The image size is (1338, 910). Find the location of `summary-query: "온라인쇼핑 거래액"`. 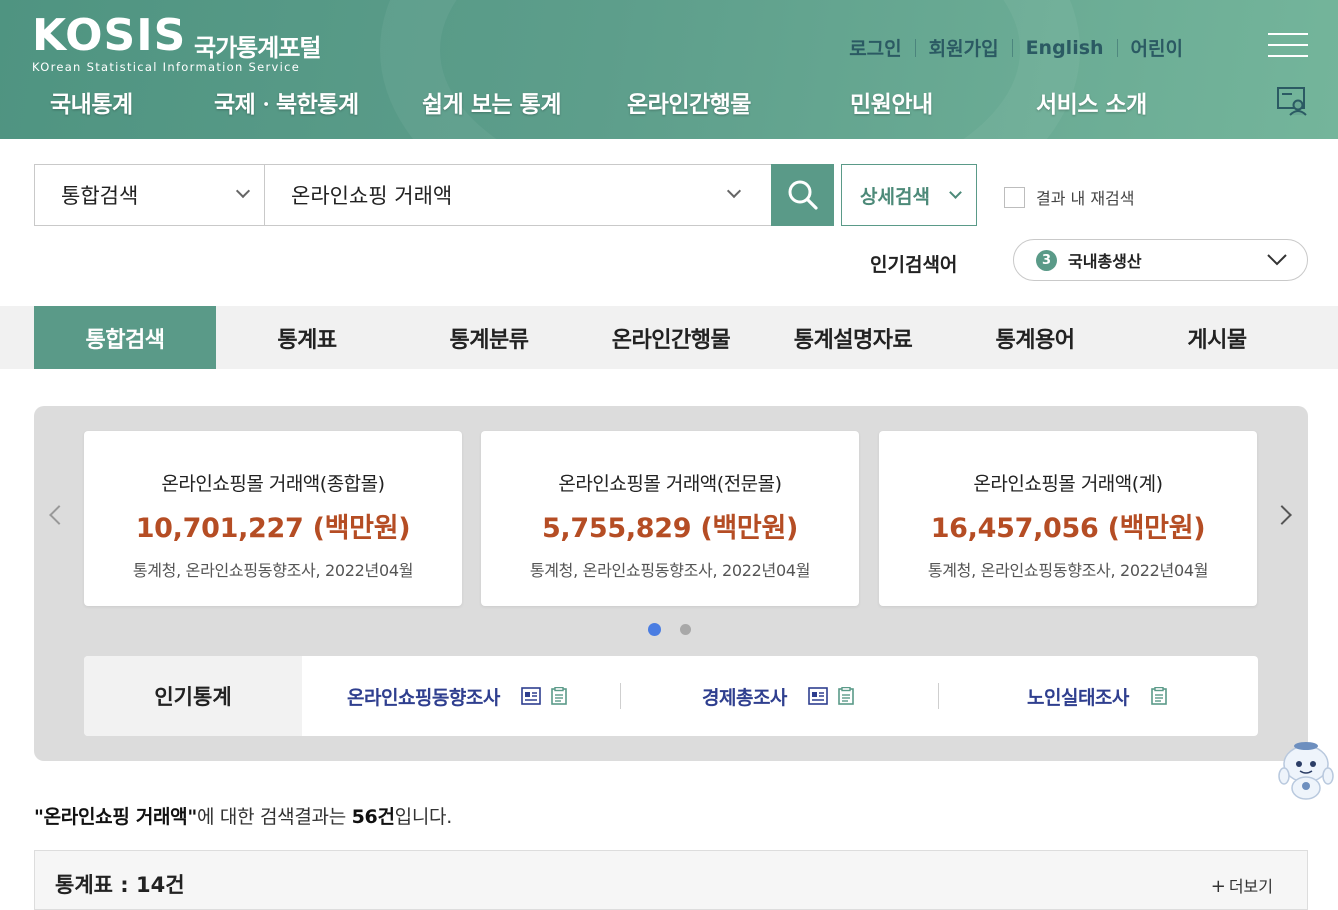

summary-query: "온라인쇼핑 거래액" is located at coordinates (115, 817).